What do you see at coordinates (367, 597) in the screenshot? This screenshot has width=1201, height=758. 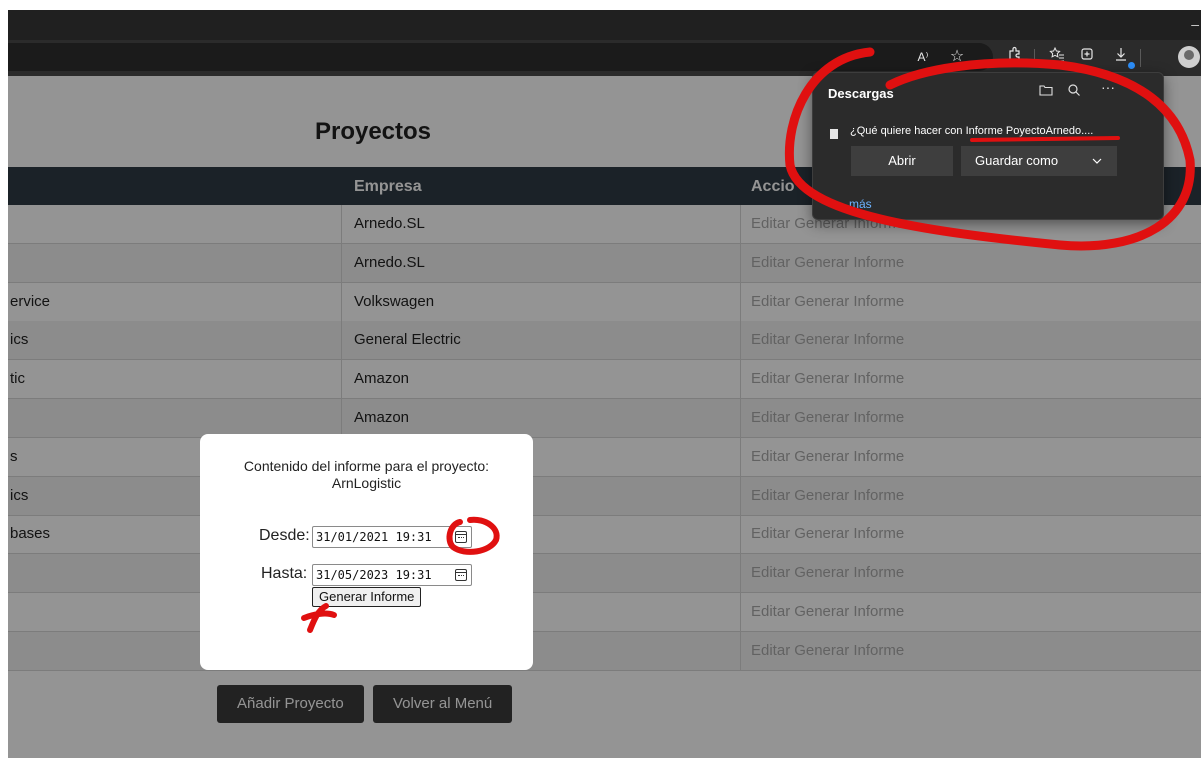 I see `generate-report-button: Generar Informe` at bounding box center [367, 597].